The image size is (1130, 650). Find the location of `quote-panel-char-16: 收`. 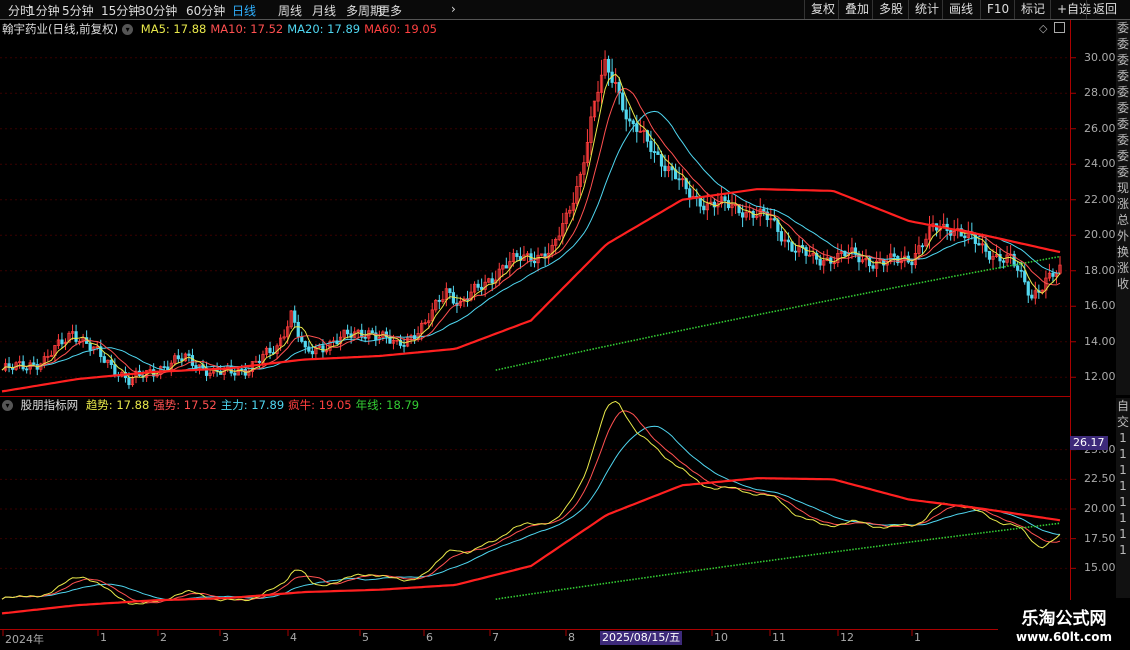

quote-panel-char-16: 收 is located at coordinates (1122, 284).